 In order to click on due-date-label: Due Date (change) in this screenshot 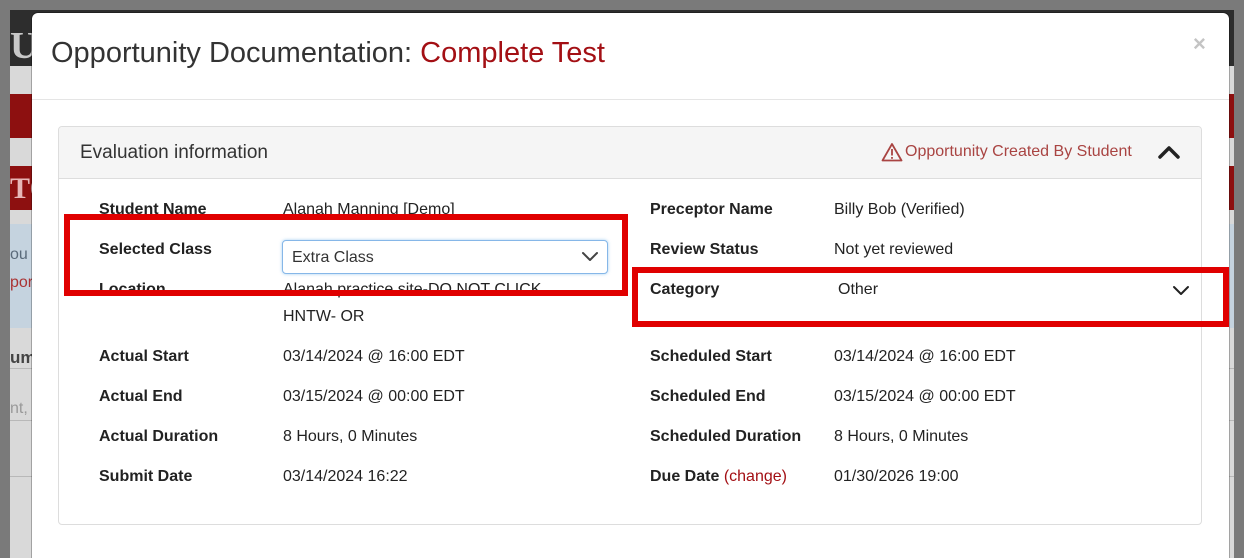, I will do `click(718, 477)`.